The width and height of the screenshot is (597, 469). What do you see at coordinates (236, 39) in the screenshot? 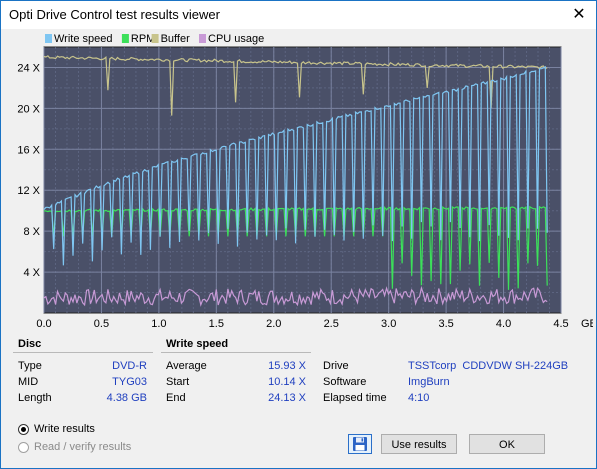
I see `legend-label: CPU usage` at bounding box center [236, 39].